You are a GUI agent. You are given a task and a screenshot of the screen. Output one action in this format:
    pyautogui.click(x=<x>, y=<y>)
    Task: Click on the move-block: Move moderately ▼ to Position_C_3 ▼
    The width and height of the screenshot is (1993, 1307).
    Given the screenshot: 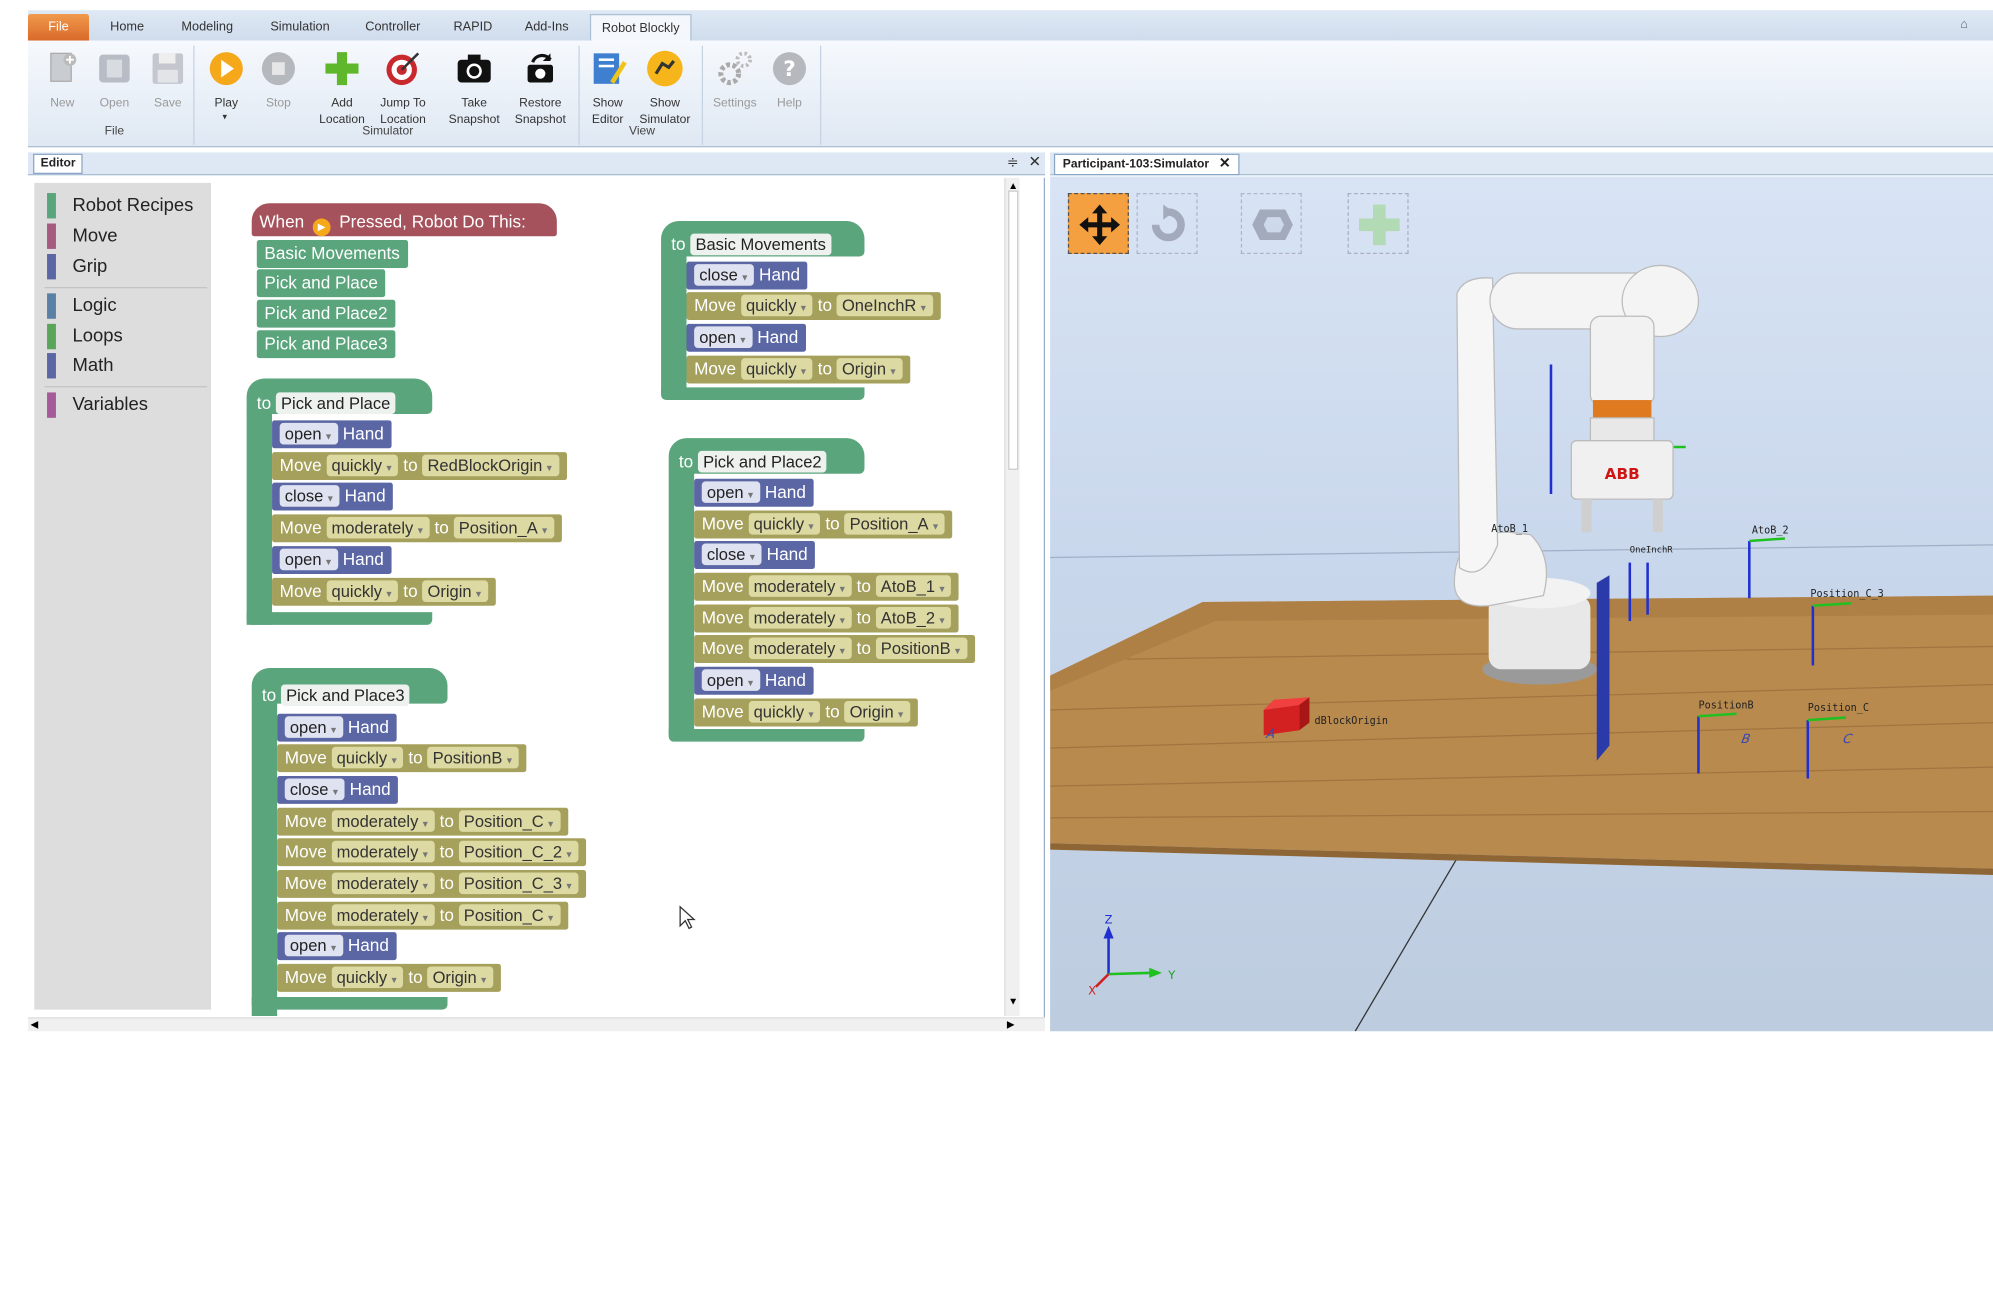 What is the action you would take?
    pyautogui.click(x=432, y=883)
    